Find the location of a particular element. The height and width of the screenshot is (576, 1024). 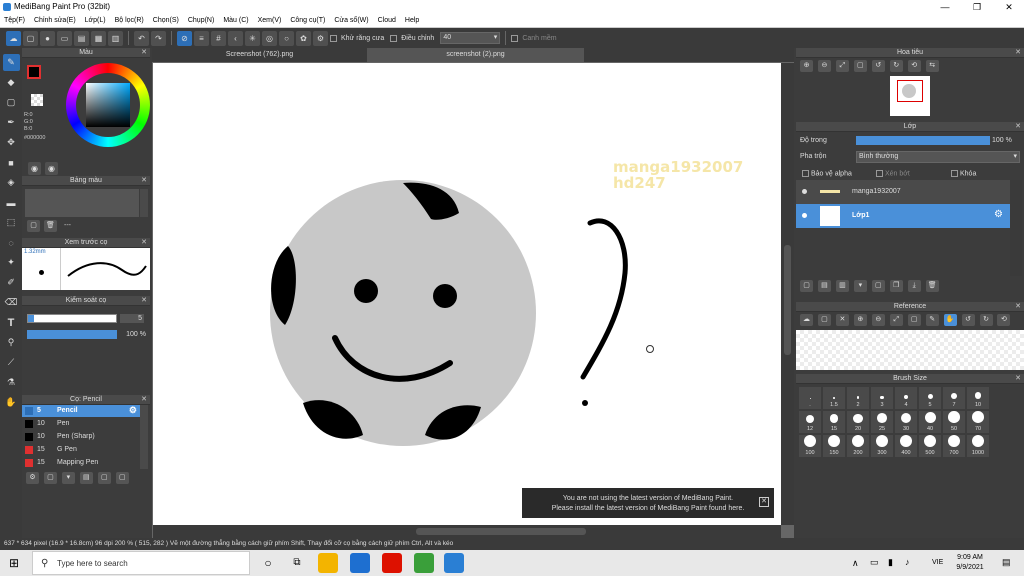

clipping-checkbox is located at coordinates (879, 173).